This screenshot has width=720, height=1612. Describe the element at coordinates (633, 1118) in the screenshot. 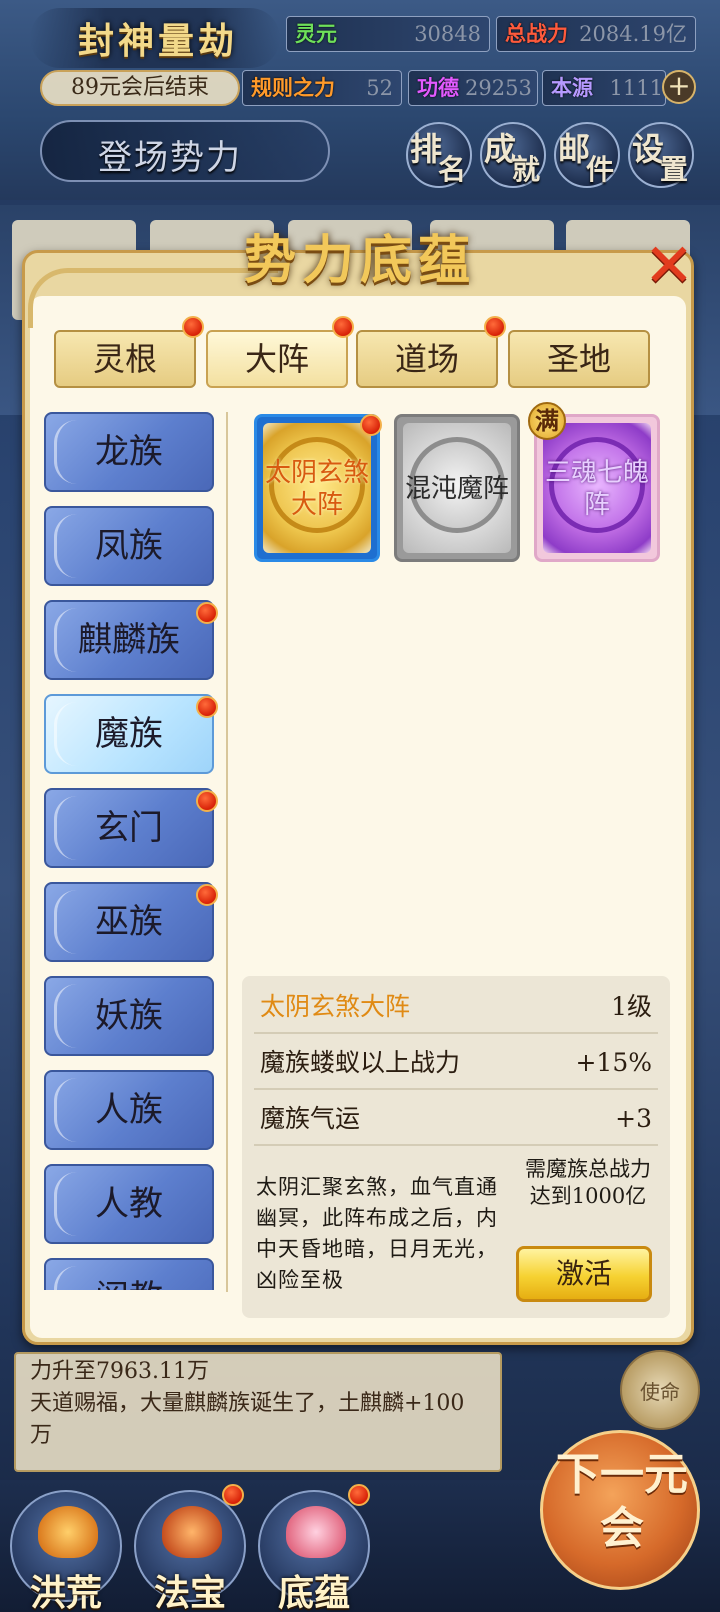

I see `effect-value: +3` at that location.